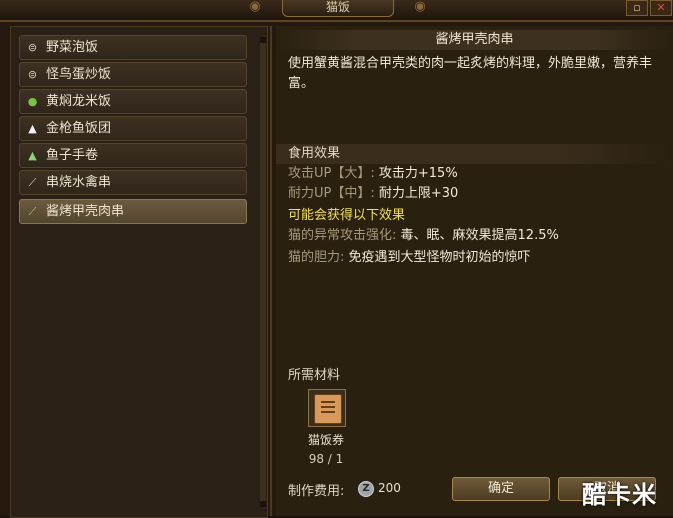 This screenshot has width=673, height=518. I want to click on hand-roll-icon: ▲, so click(32, 155).